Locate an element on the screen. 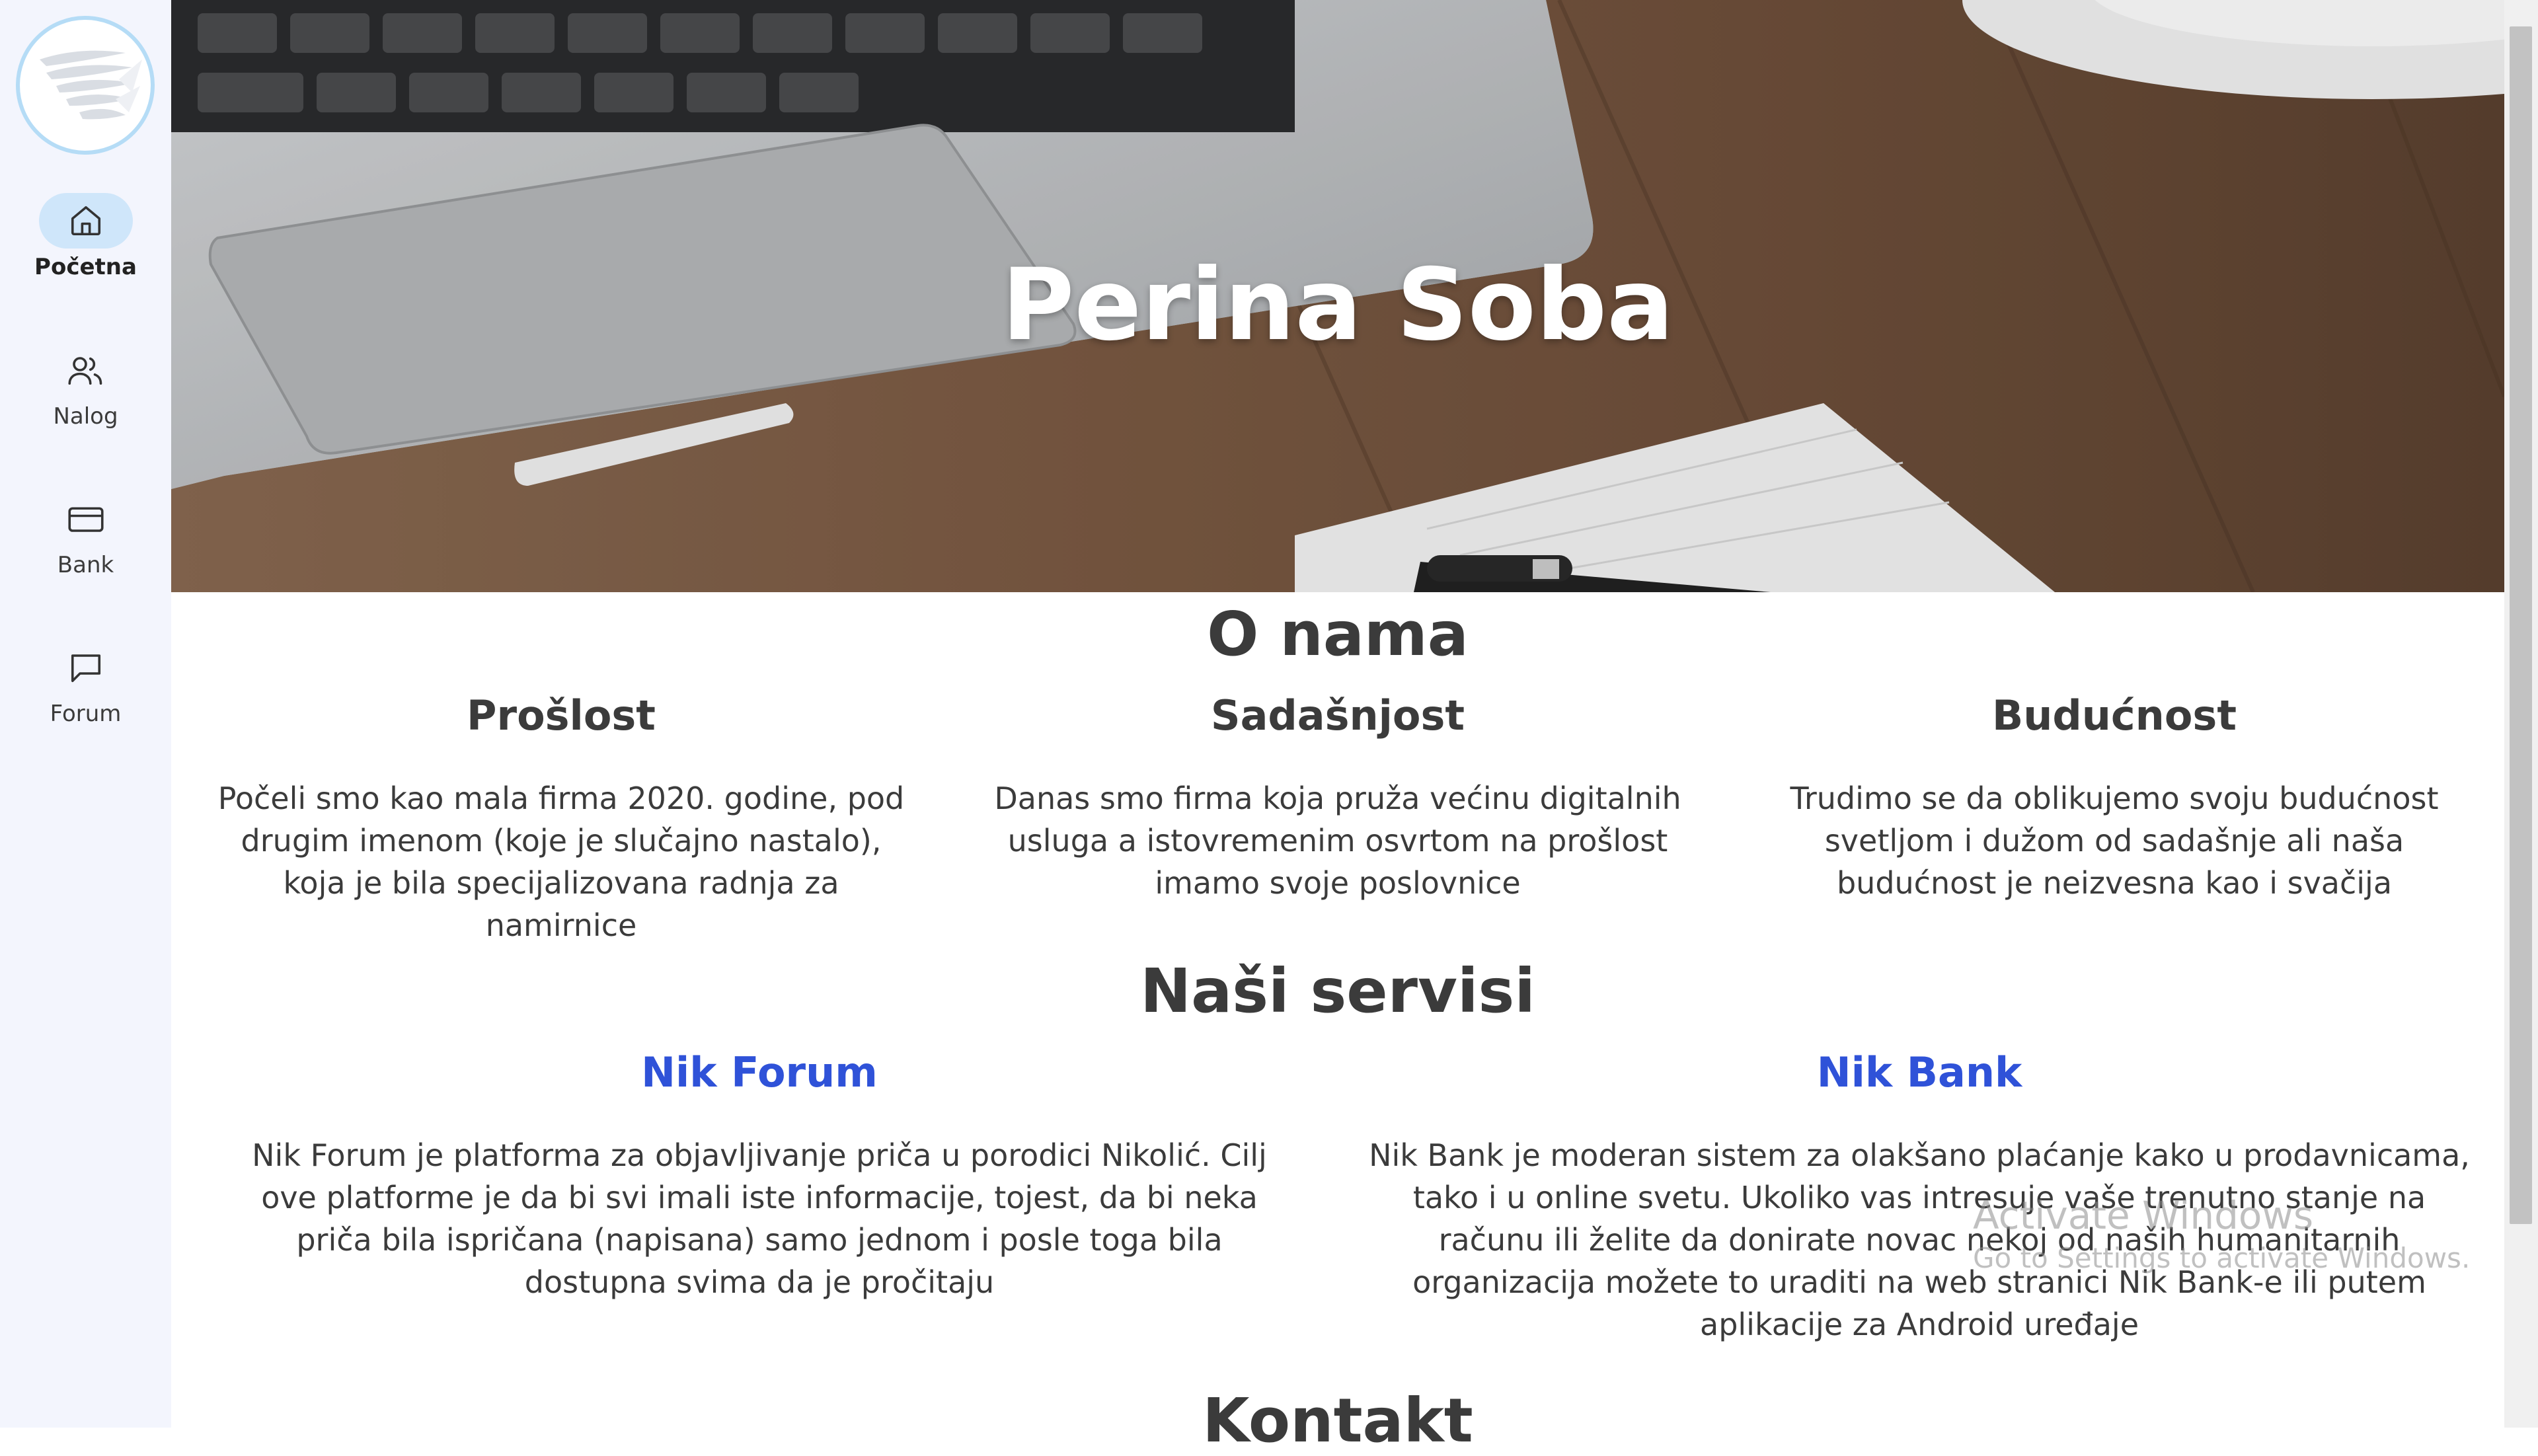 This screenshot has width=2538, height=1456. message-square-icon is located at coordinates (86, 667).